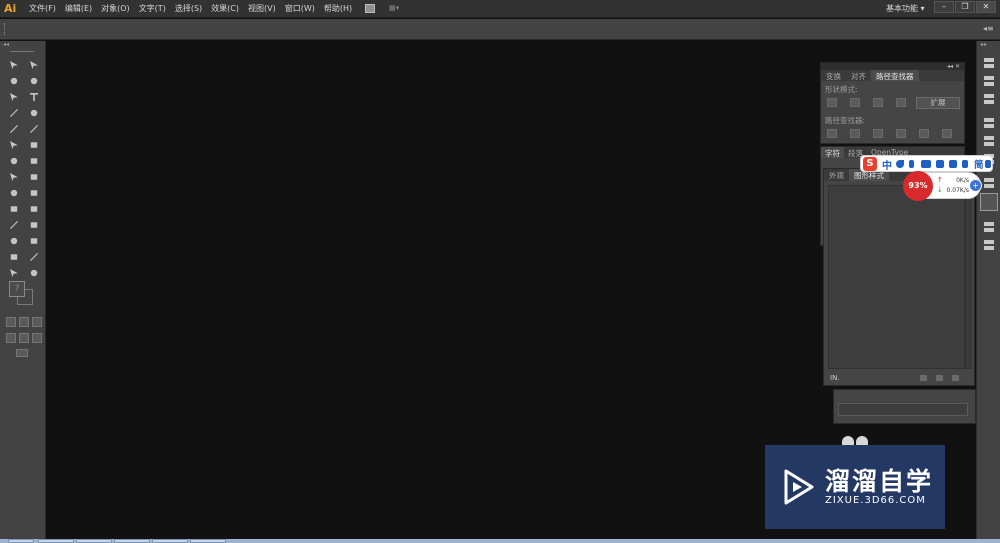  What do you see at coordinates (21, 541) in the screenshot?
I see `start-button` at bounding box center [21, 541].